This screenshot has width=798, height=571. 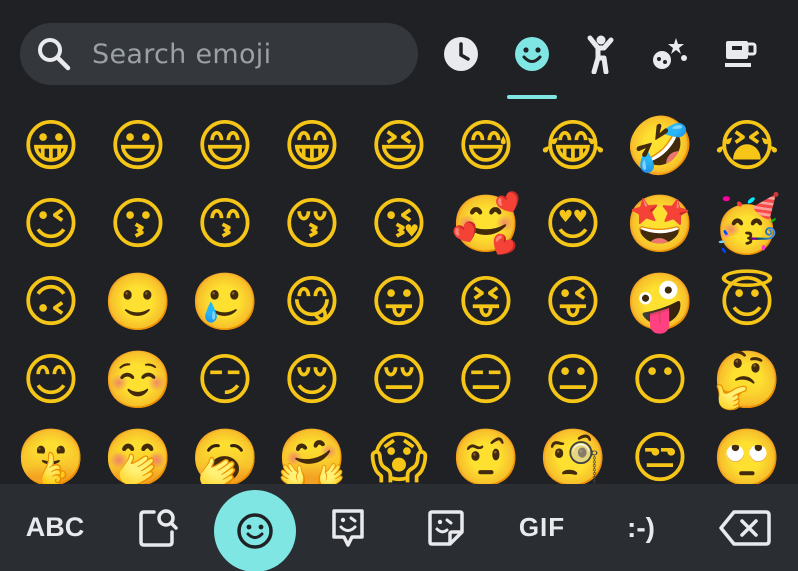 What do you see at coordinates (312, 381) in the screenshot?
I see `emoji-relieved-face: 😌` at bounding box center [312, 381].